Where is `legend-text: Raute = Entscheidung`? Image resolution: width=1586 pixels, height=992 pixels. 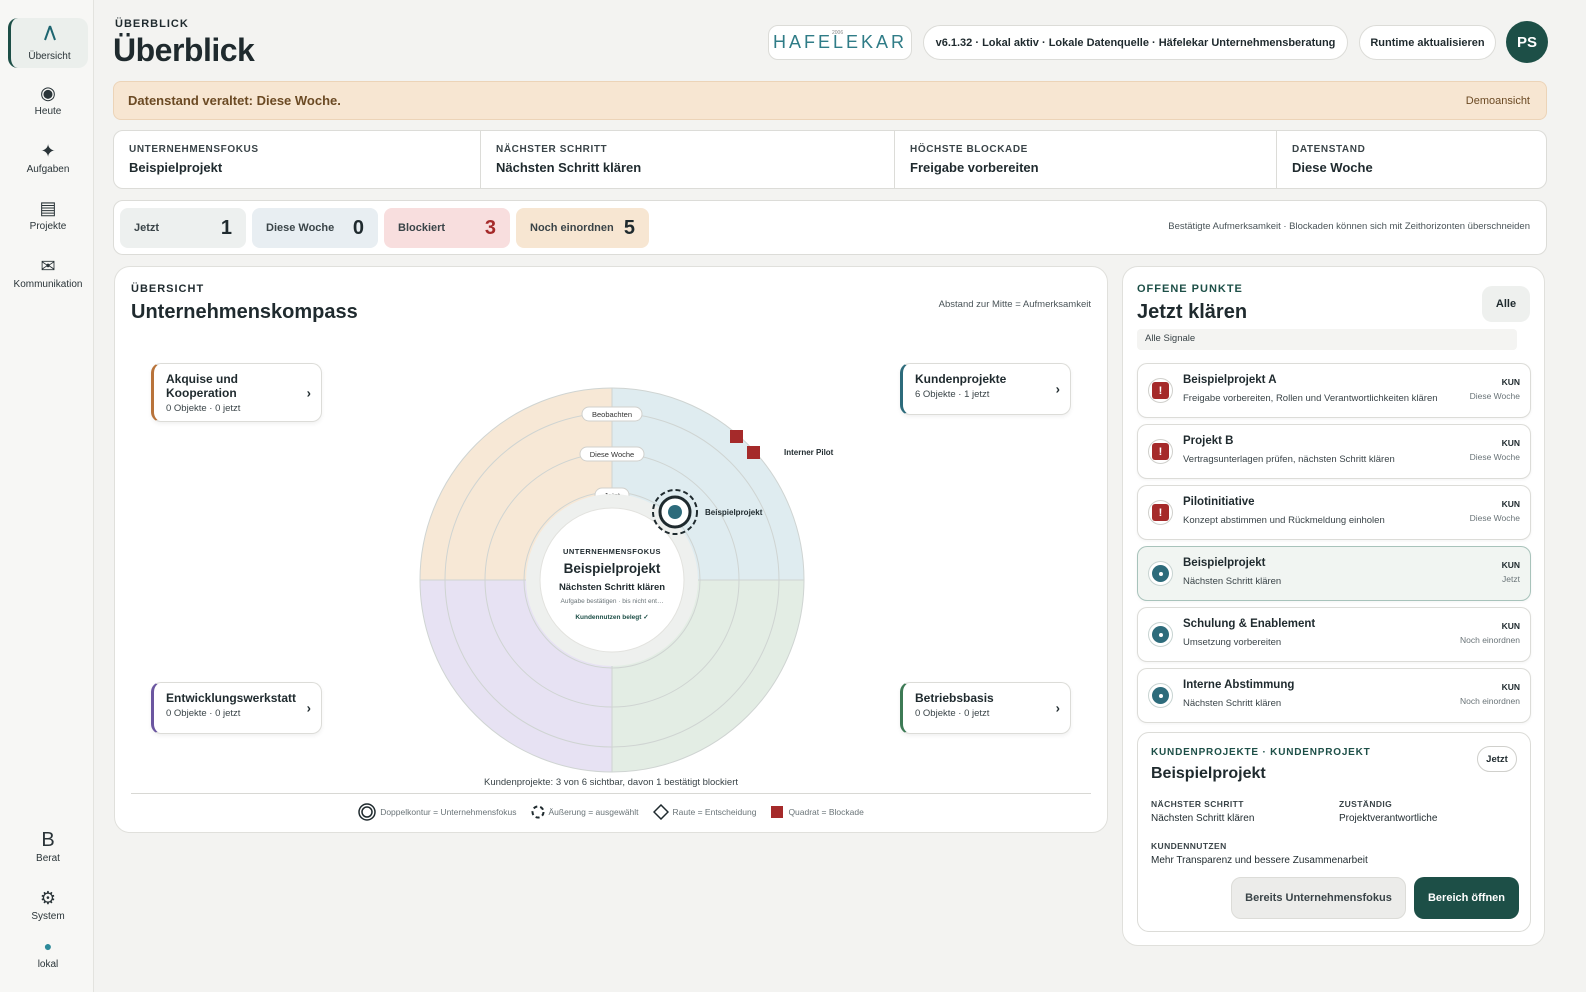
legend-text: Raute = Entscheidung is located at coordinates (714, 812).